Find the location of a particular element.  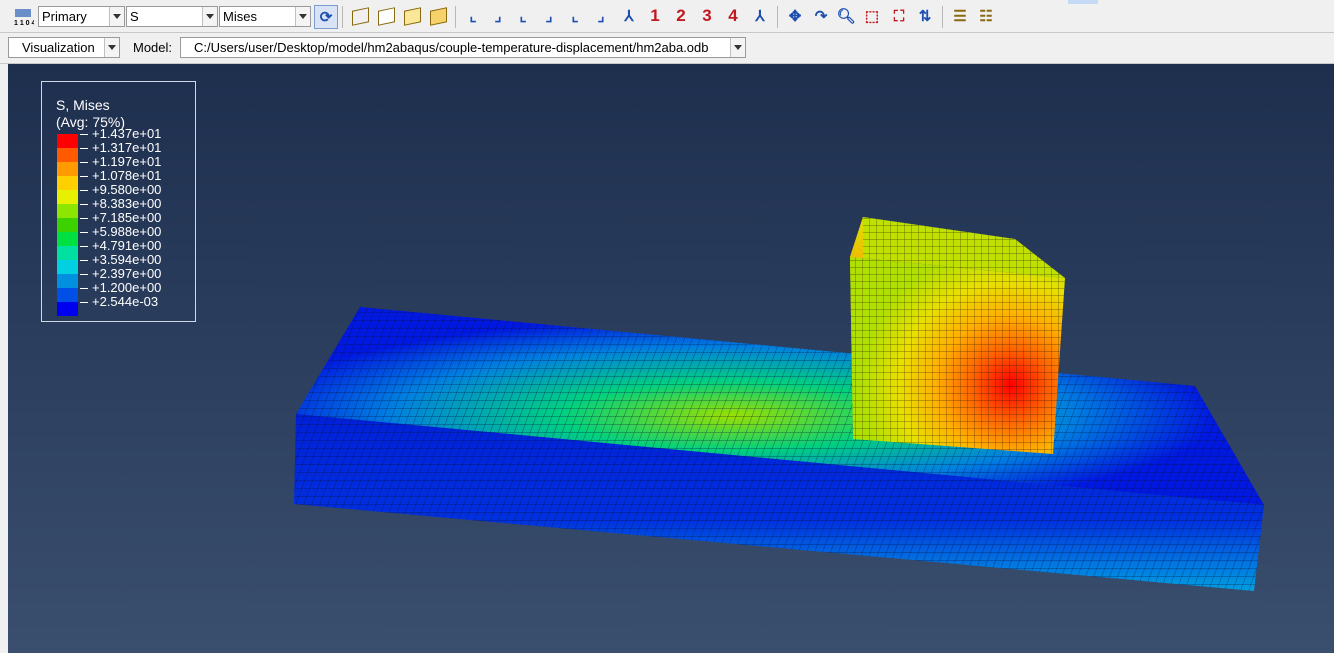

cycle-views-icon: ⇅ is located at coordinates (925, 16).